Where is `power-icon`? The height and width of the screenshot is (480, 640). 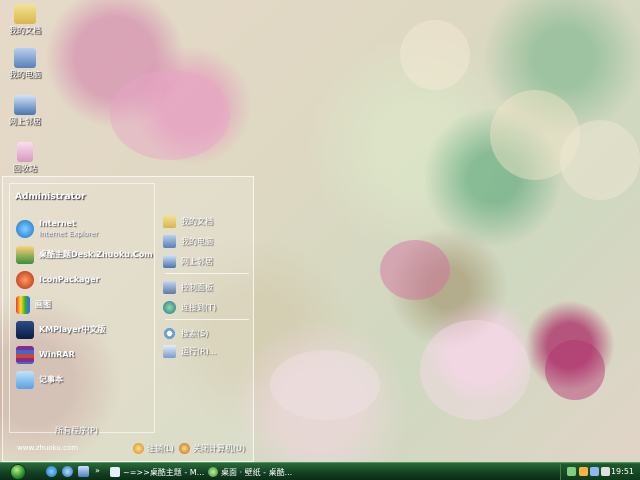 power-icon is located at coordinates (184, 448).